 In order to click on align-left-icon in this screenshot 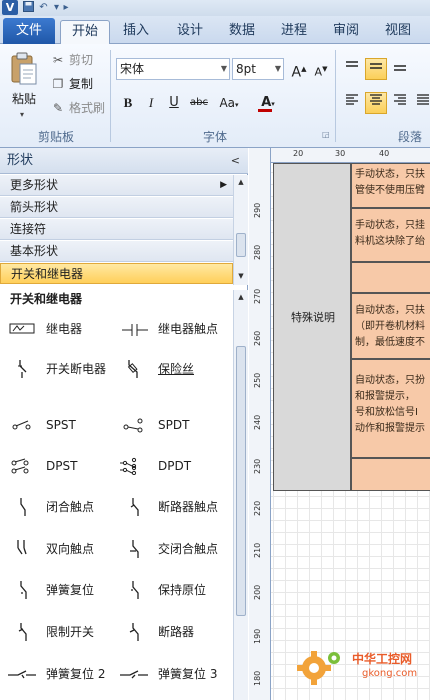, I will do `click(352, 99)`.